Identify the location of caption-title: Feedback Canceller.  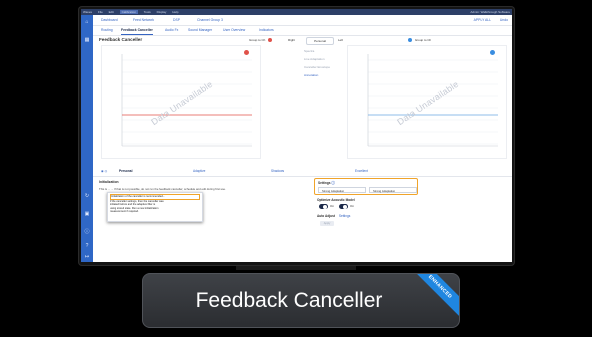
(289, 300).